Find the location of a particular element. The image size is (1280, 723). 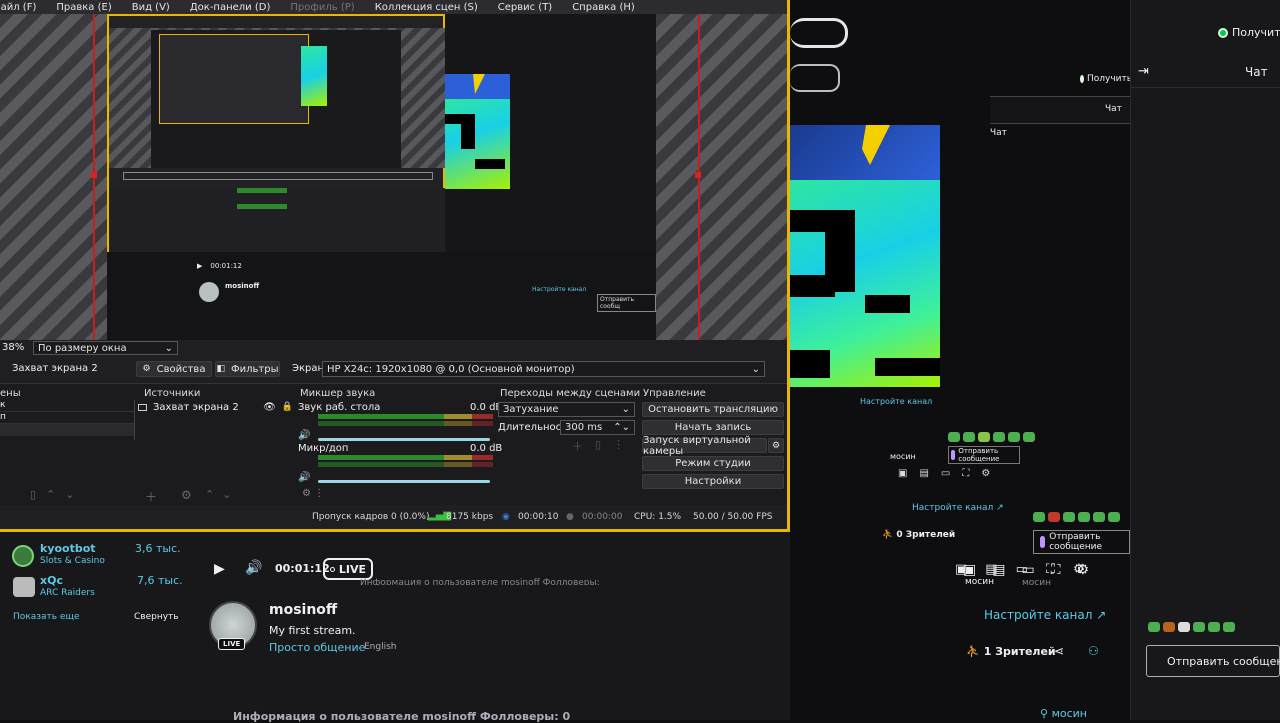

sources-panel-title: Источники is located at coordinates (172, 393).